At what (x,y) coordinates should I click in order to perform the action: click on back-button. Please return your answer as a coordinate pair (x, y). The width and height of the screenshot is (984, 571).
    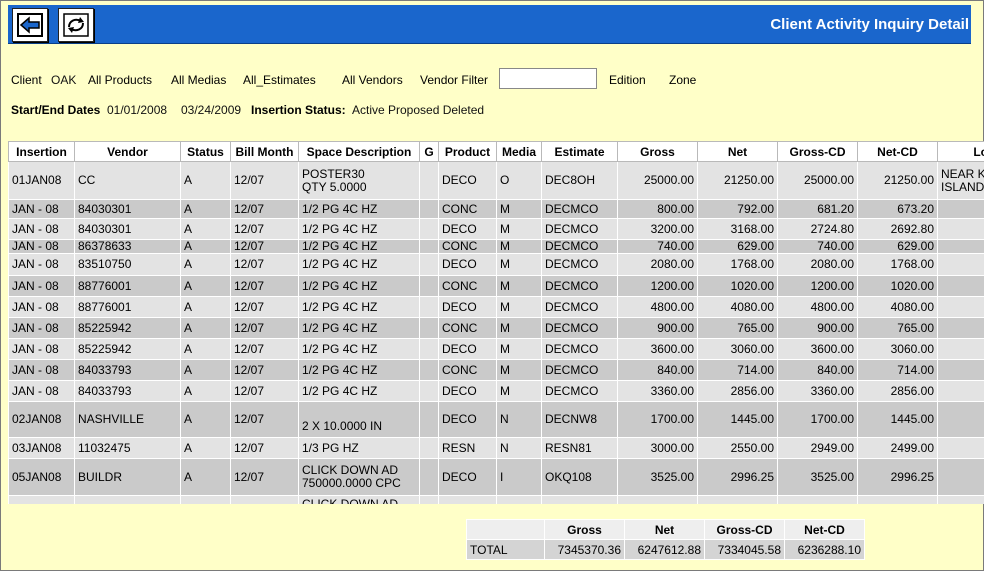
    Looking at the image, I should click on (30, 25).